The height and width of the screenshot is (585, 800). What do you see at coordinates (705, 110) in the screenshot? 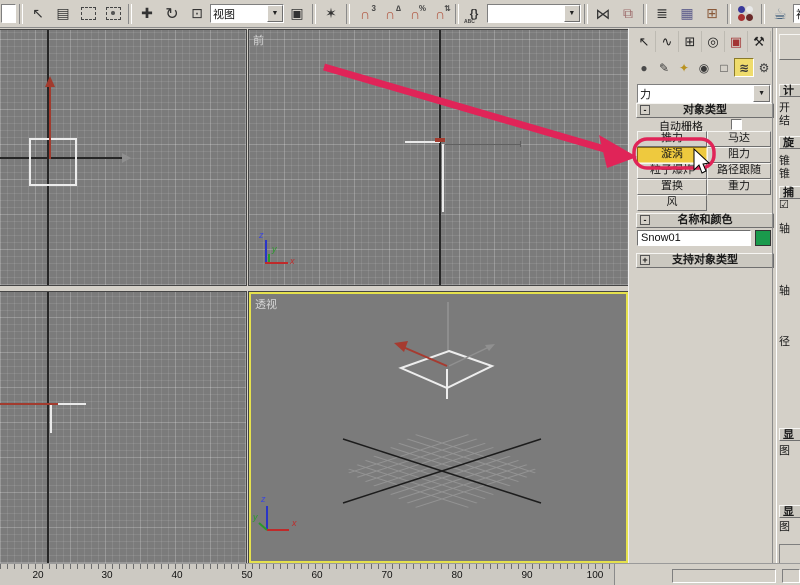
I see `object-type-rollout-header: - 对象类型` at bounding box center [705, 110].